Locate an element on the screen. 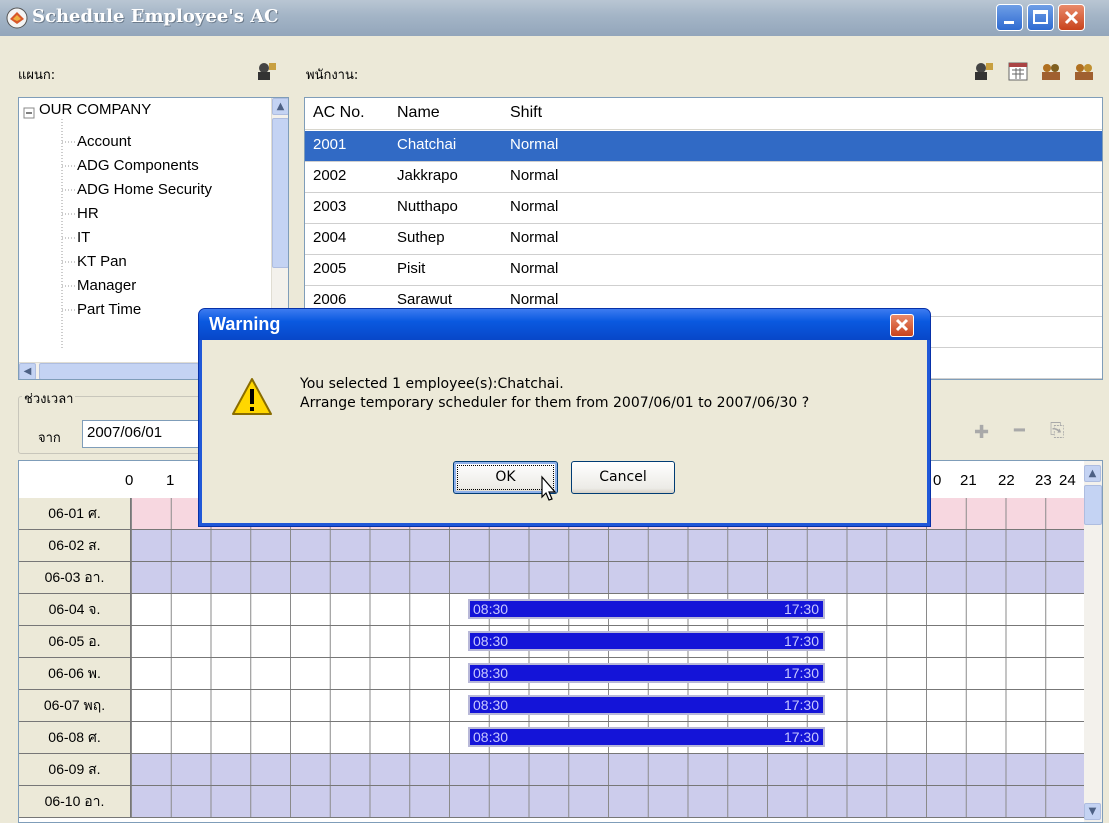 The height and width of the screenshot is (823, 1109). group-remove-icon is located at coordinates (1084, 71).